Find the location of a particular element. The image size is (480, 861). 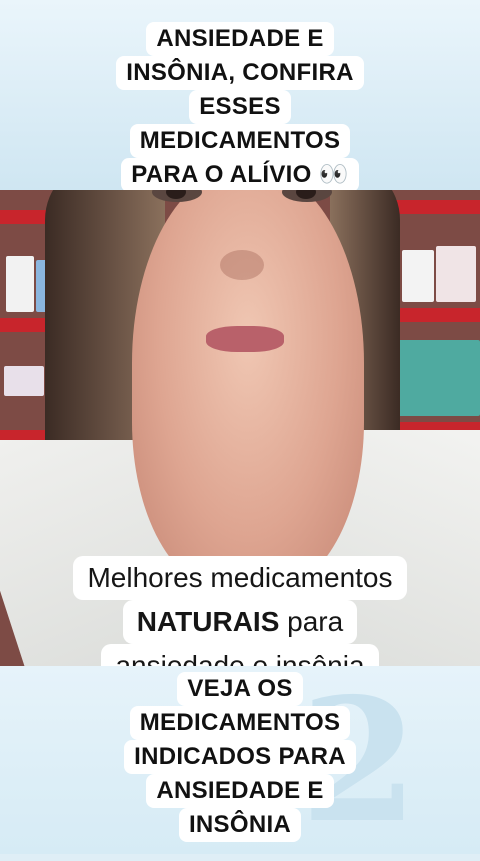

top-caption-line: ESSES is located at coordinates (240, 107).